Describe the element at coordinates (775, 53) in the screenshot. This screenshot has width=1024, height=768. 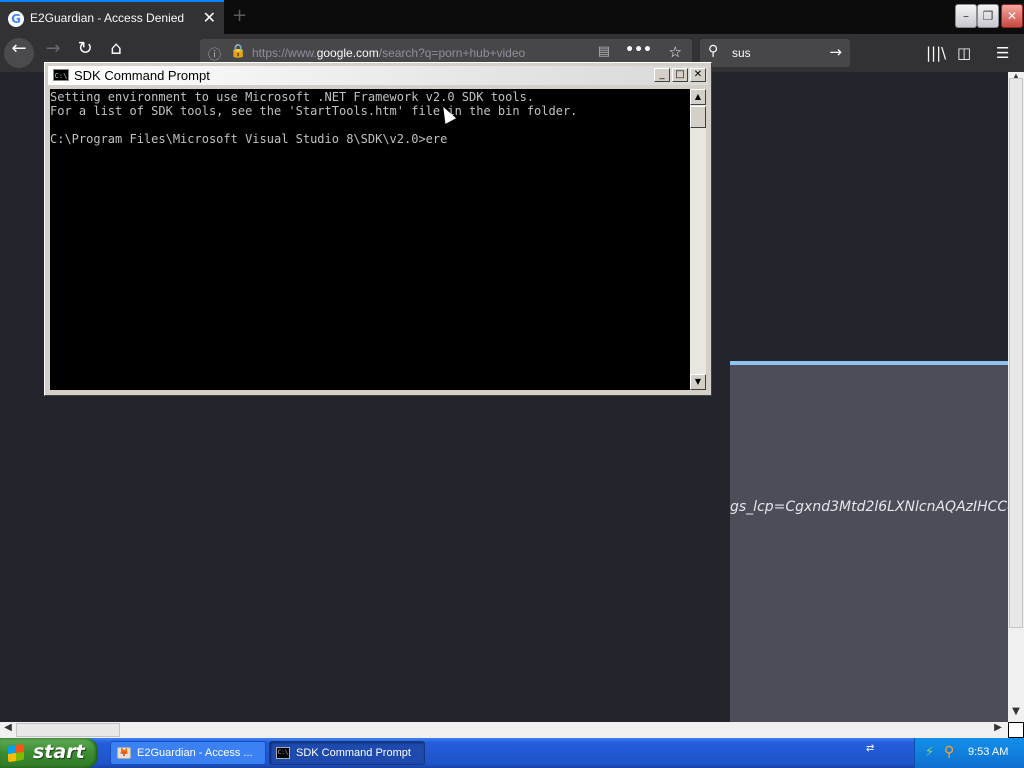
I see `search-bar: ⚲ sus →` at that location.